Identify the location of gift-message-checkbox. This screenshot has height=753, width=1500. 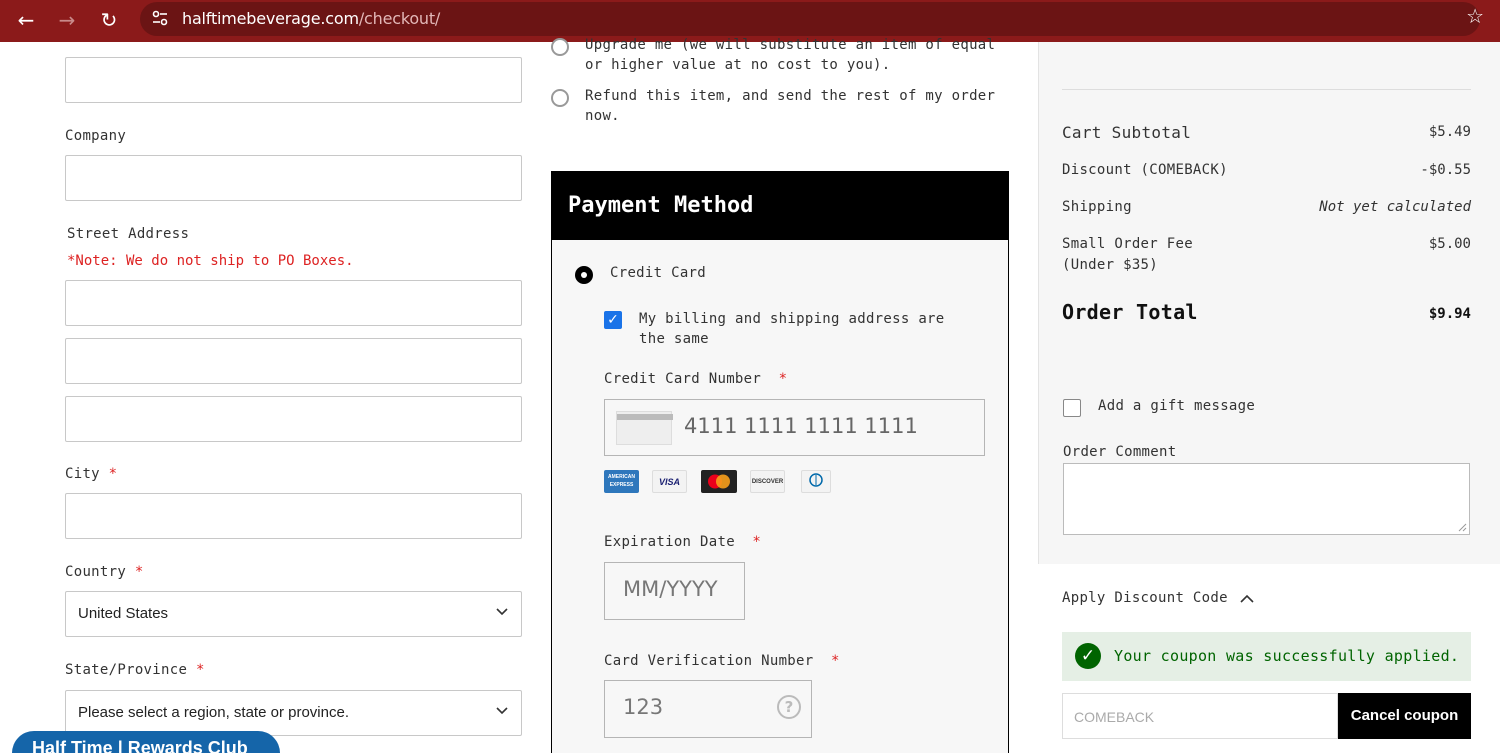
(1072, 408).